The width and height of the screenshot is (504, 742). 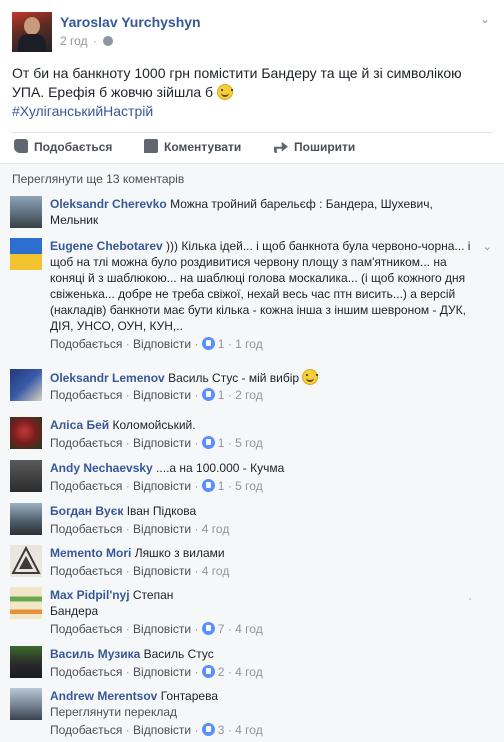 What do you see at coordinates (470, 595) in the screenshot?
I see `comment-options-icon: ˎ` at bounding box center [470, 595].